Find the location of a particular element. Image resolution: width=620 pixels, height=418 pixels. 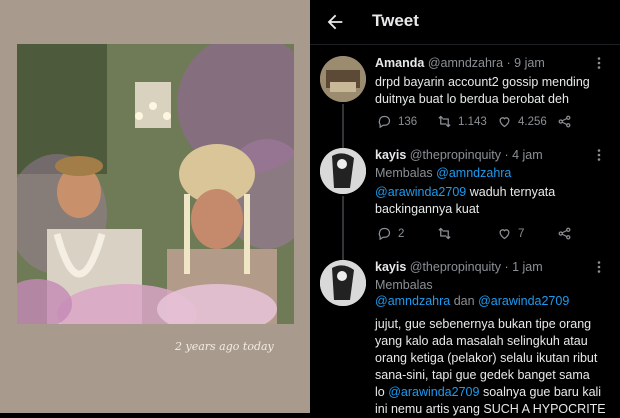

reply-button: 136 is located at coordinates (397, 121).